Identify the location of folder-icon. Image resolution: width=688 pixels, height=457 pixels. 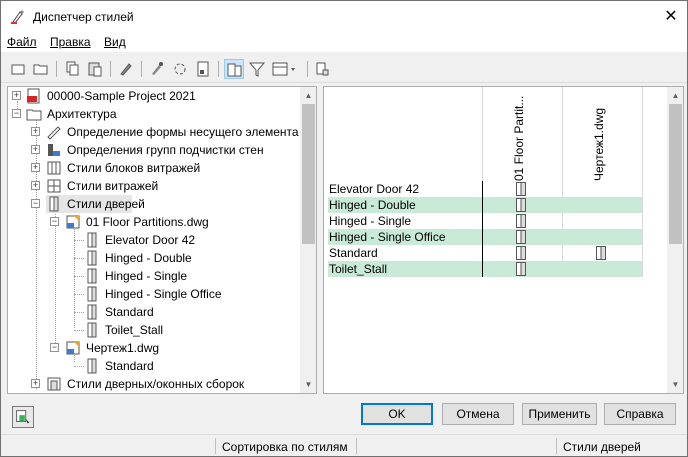
(34, 114).